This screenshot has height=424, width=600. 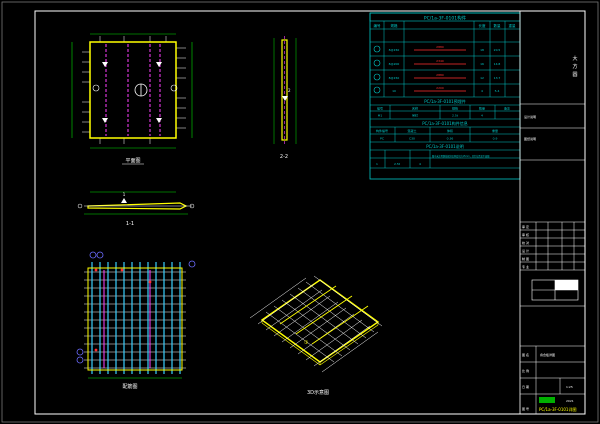 I want to click on drawing-number: PC/1a-3F-0101详图, so click(x=557, y=409).